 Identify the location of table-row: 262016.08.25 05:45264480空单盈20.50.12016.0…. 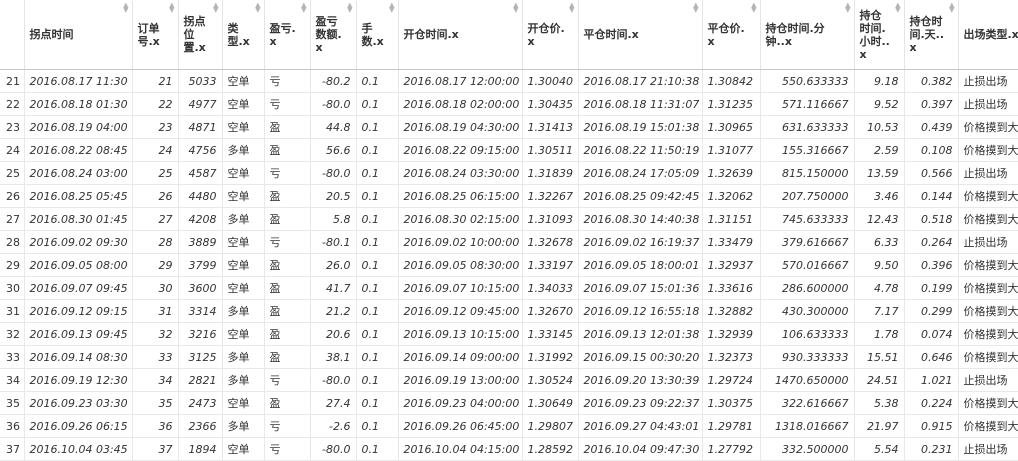
(509, 196).